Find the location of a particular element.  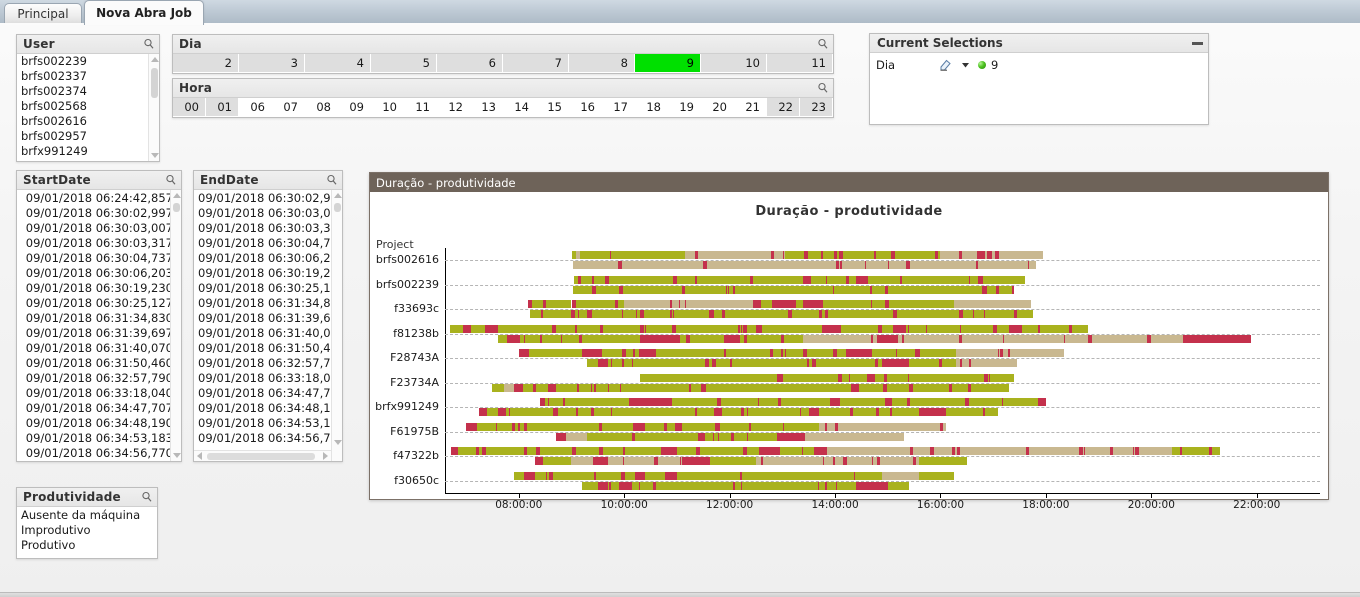

value-cell: 3 is located at coordinates (272, 63).